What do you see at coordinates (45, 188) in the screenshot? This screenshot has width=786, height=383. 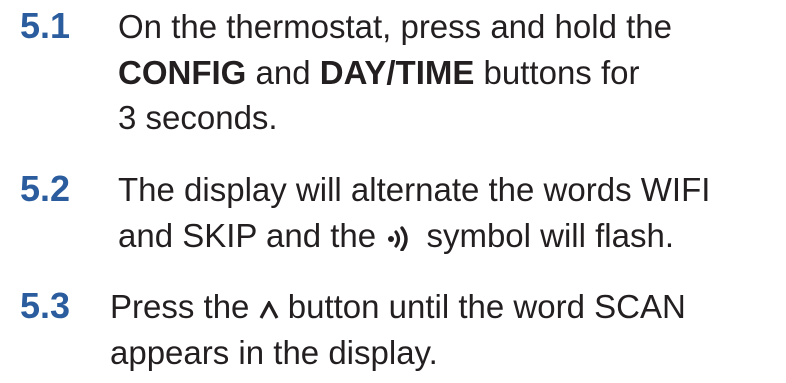 I see `step-number: 5.2` at bounding box center [45, 188].